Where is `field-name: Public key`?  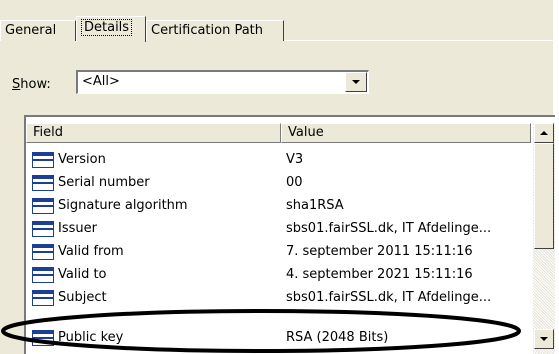
field-name: Public key is located at coordinates (91, 337).